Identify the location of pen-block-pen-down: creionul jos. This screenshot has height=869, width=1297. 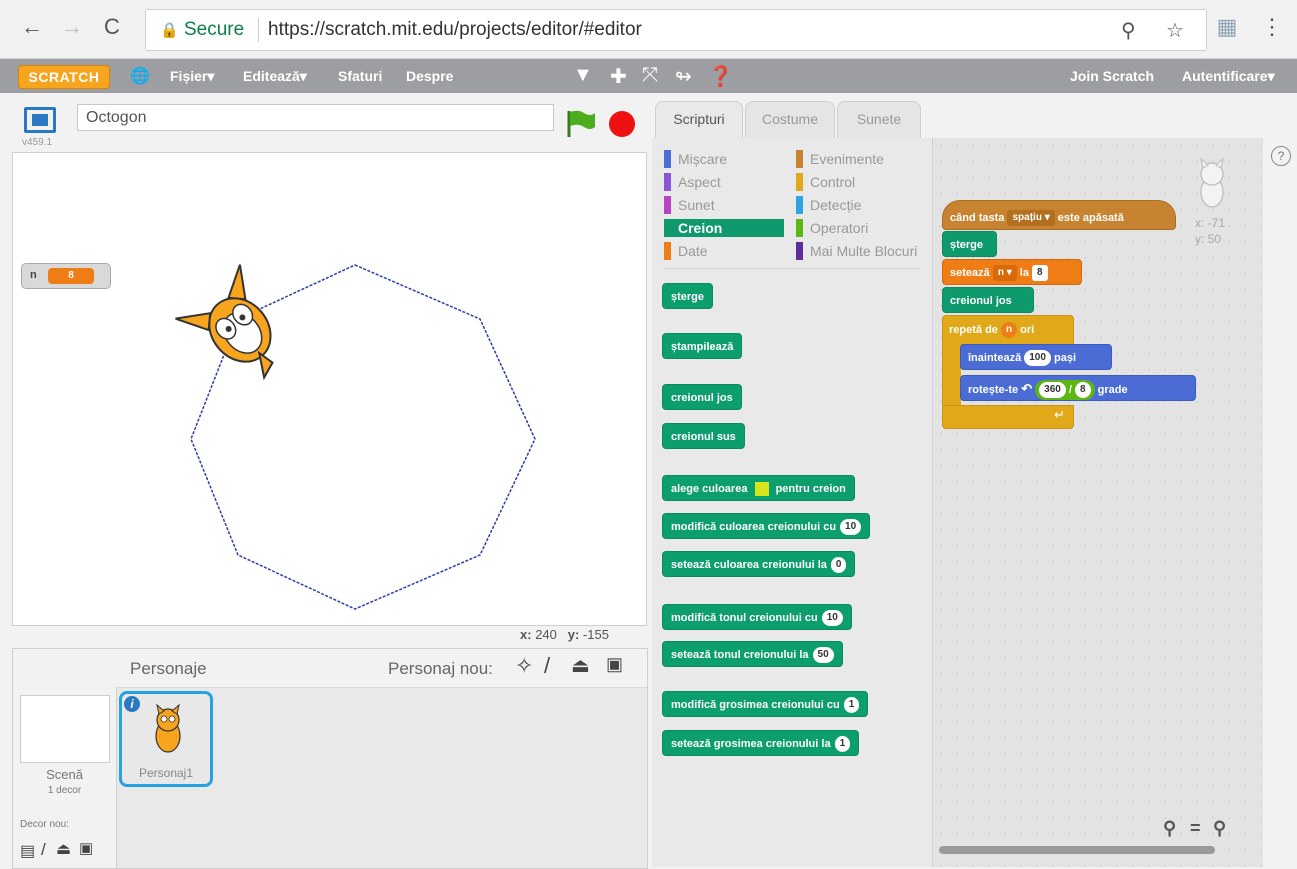
(702, 397).